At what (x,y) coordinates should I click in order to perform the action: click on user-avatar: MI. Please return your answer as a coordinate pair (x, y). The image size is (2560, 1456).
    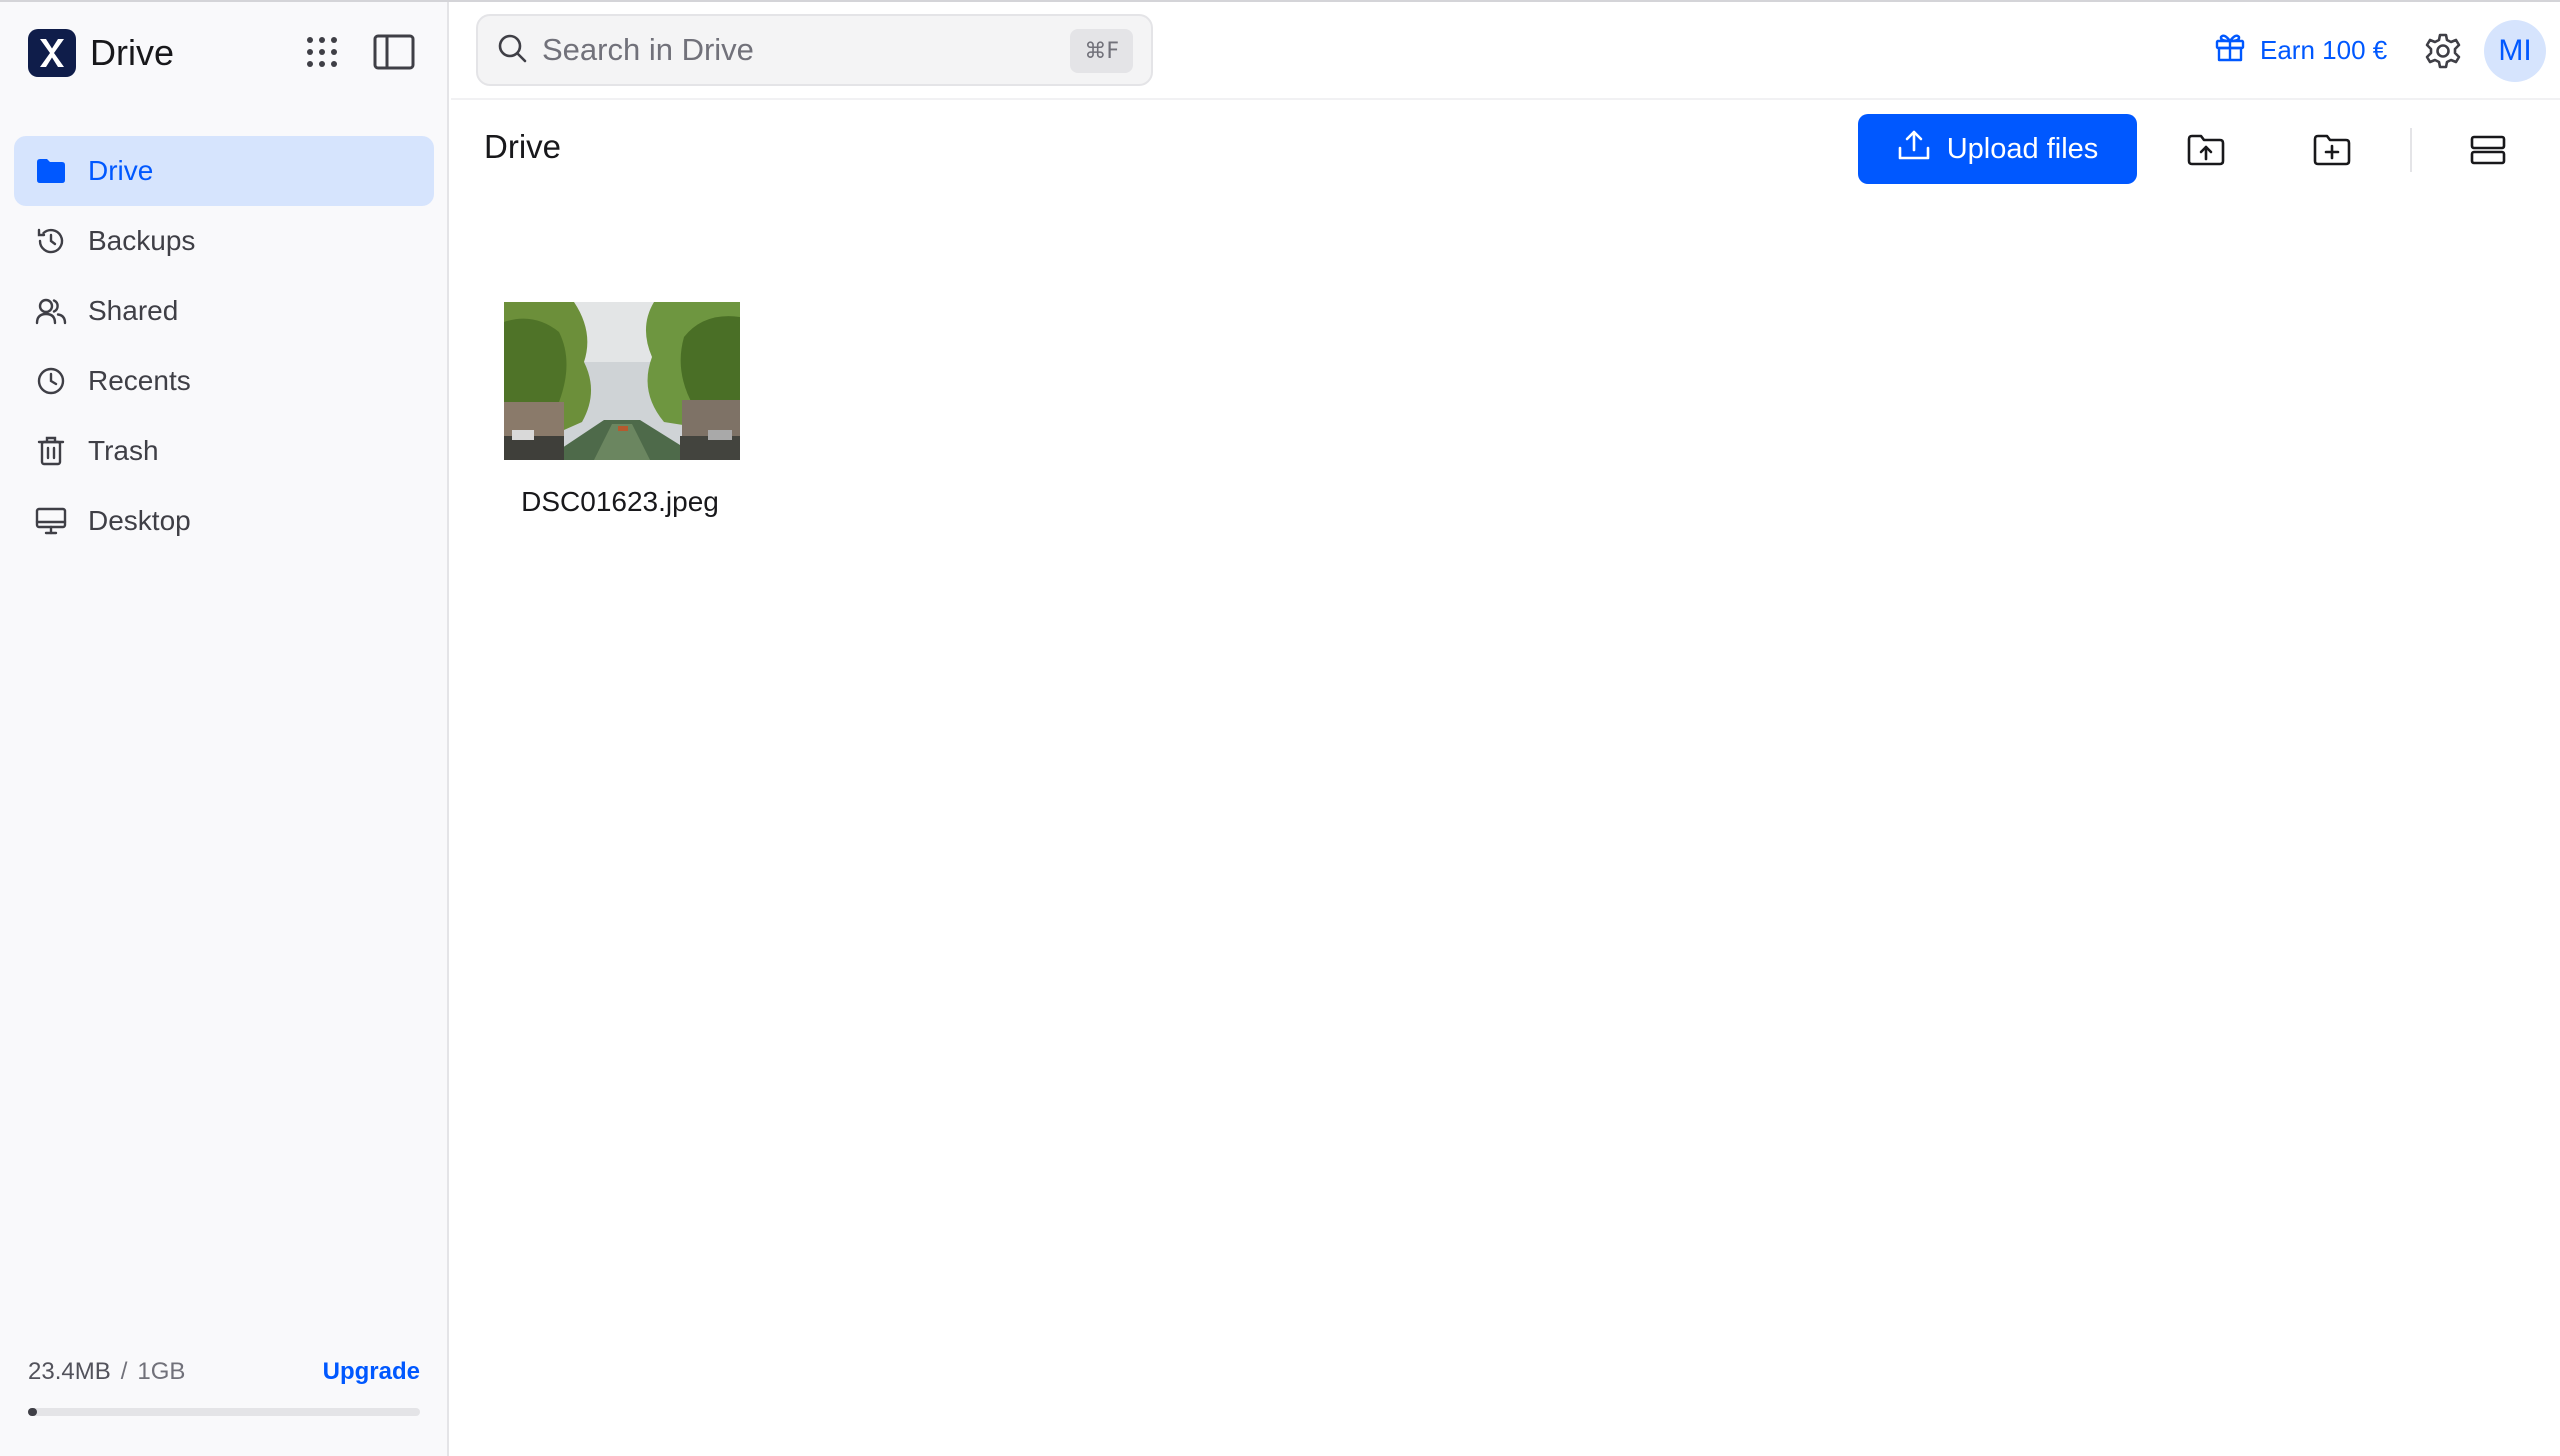
    Looking at the image, I should click on (2515, 51).